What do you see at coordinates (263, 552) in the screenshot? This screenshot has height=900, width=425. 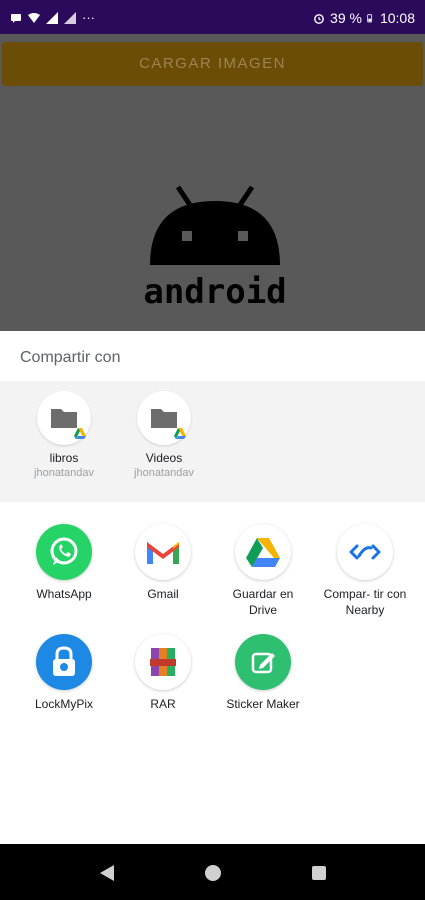 I see `drive-icon` at bounding box center [263, 552].